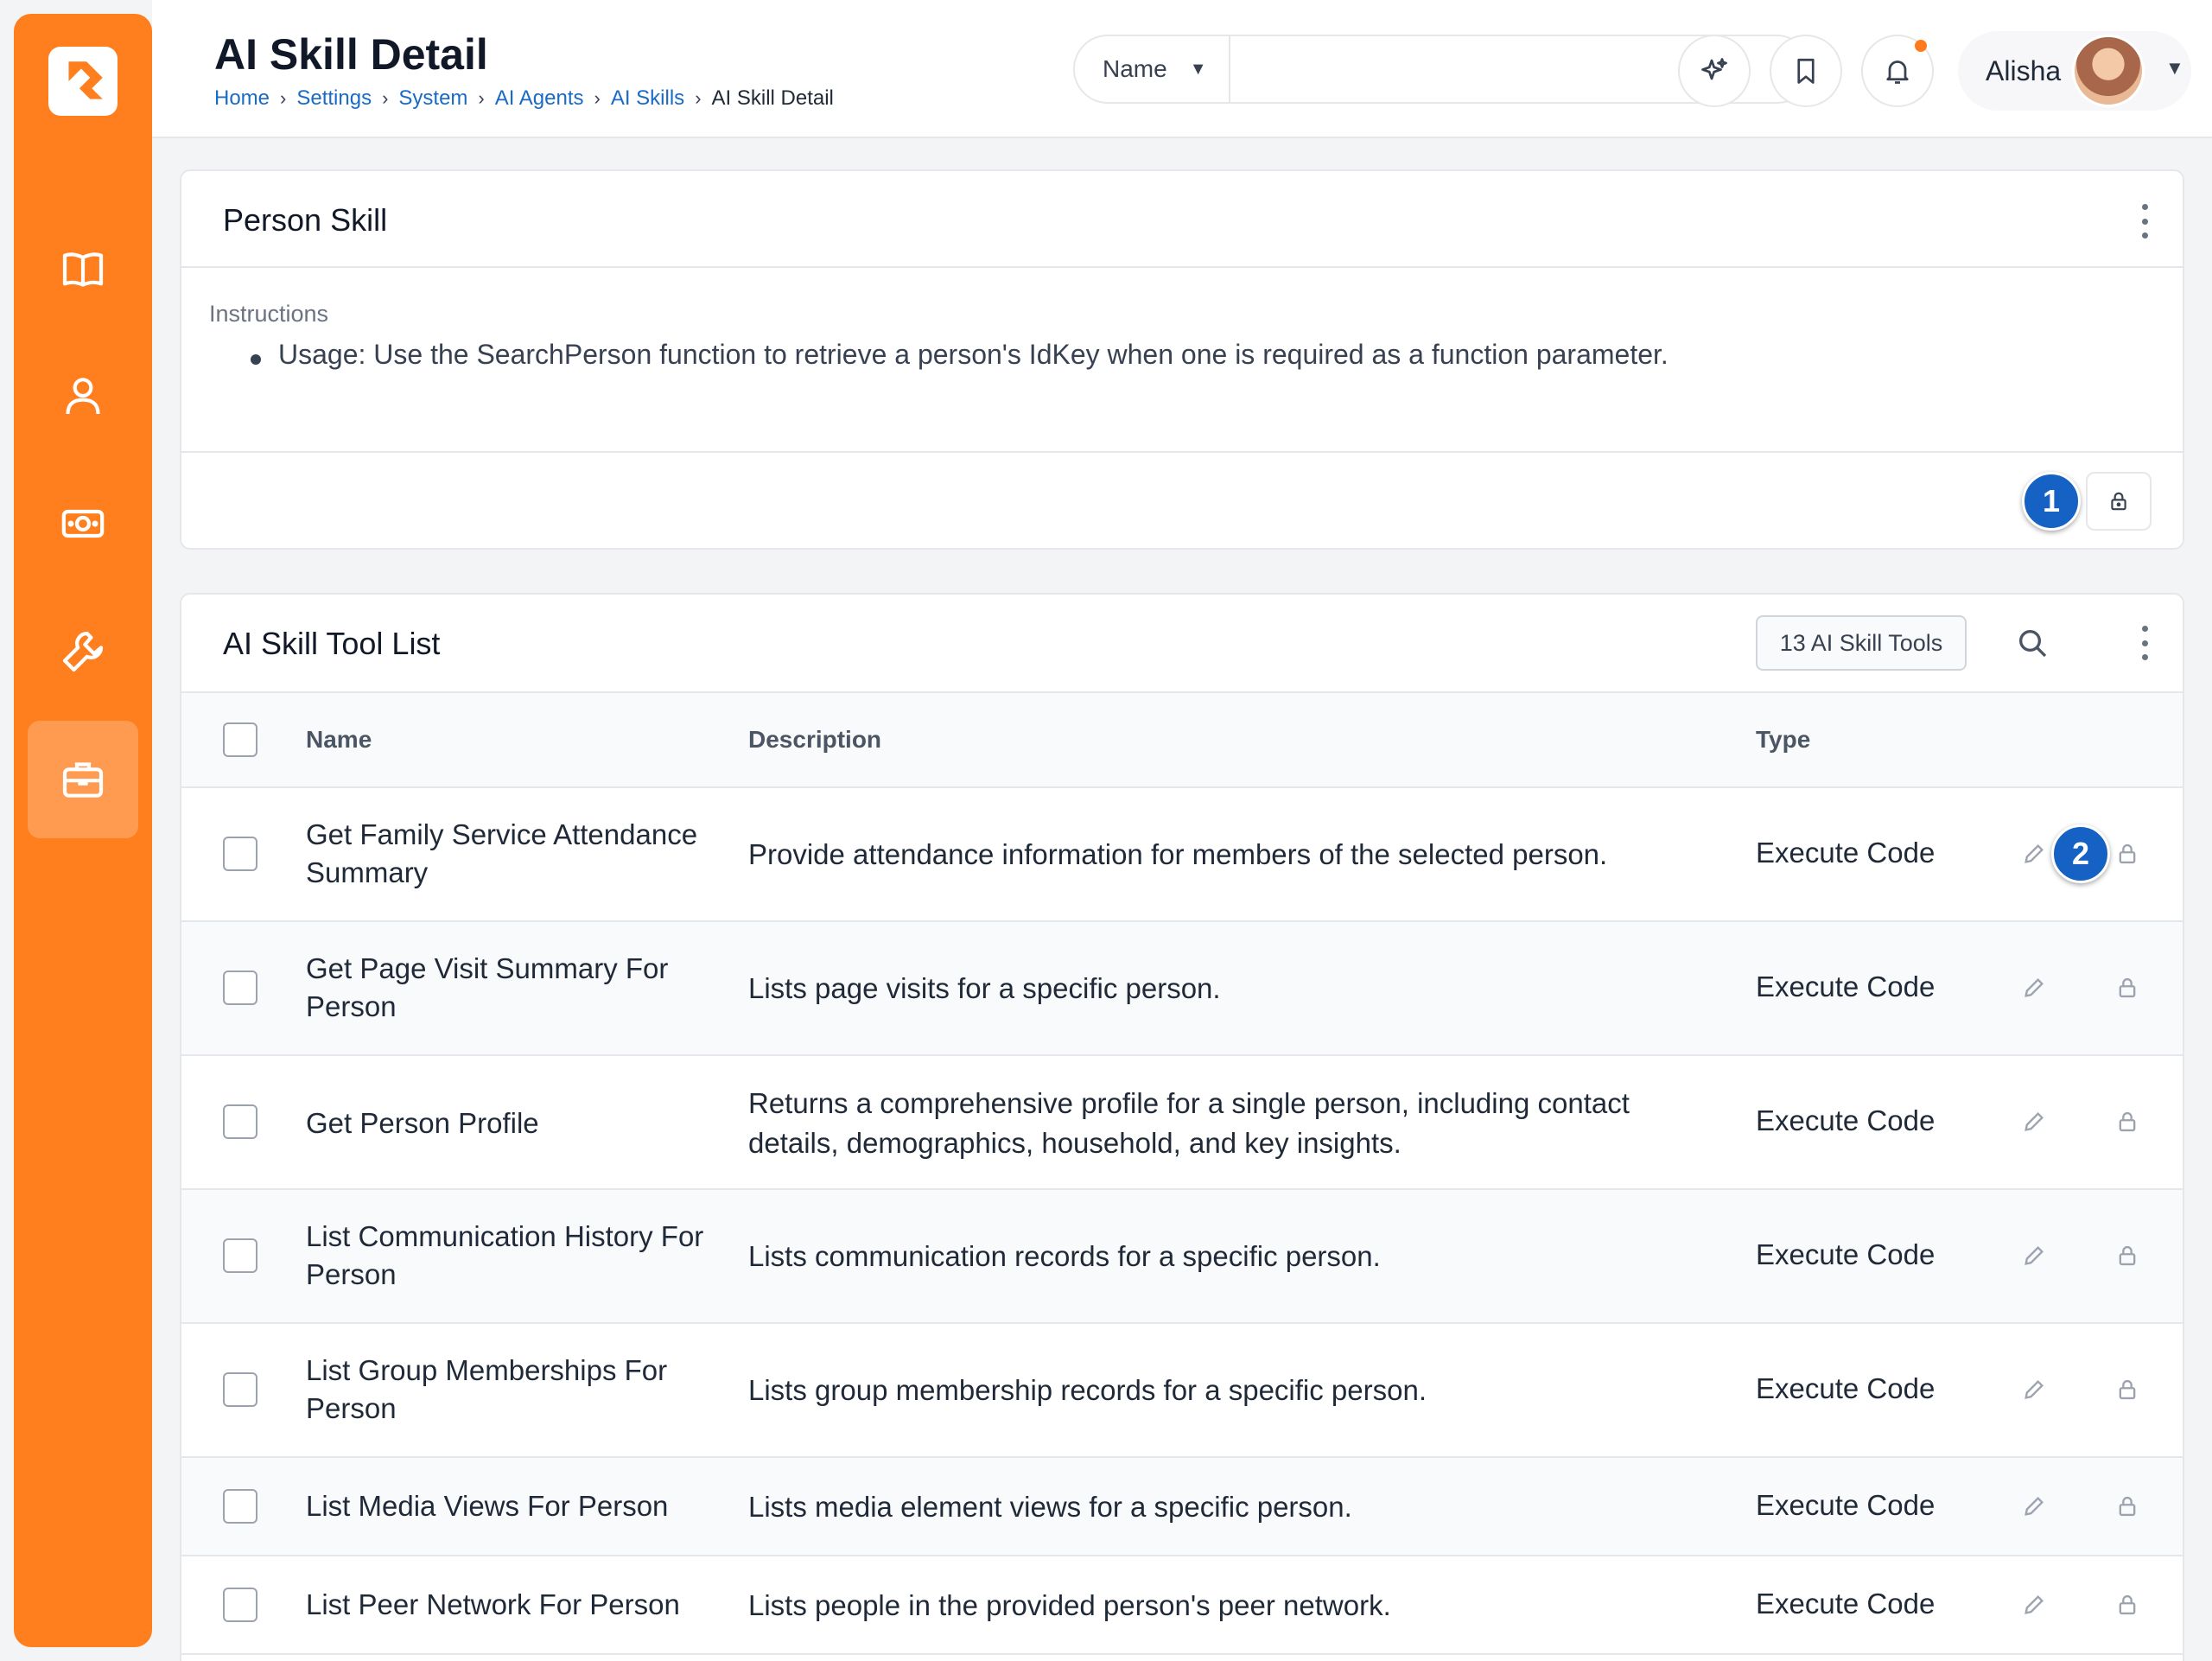 The height and width of the screenshot is (1661, 2212). I want to click on search-type-label: Name, so click(1135, 68).